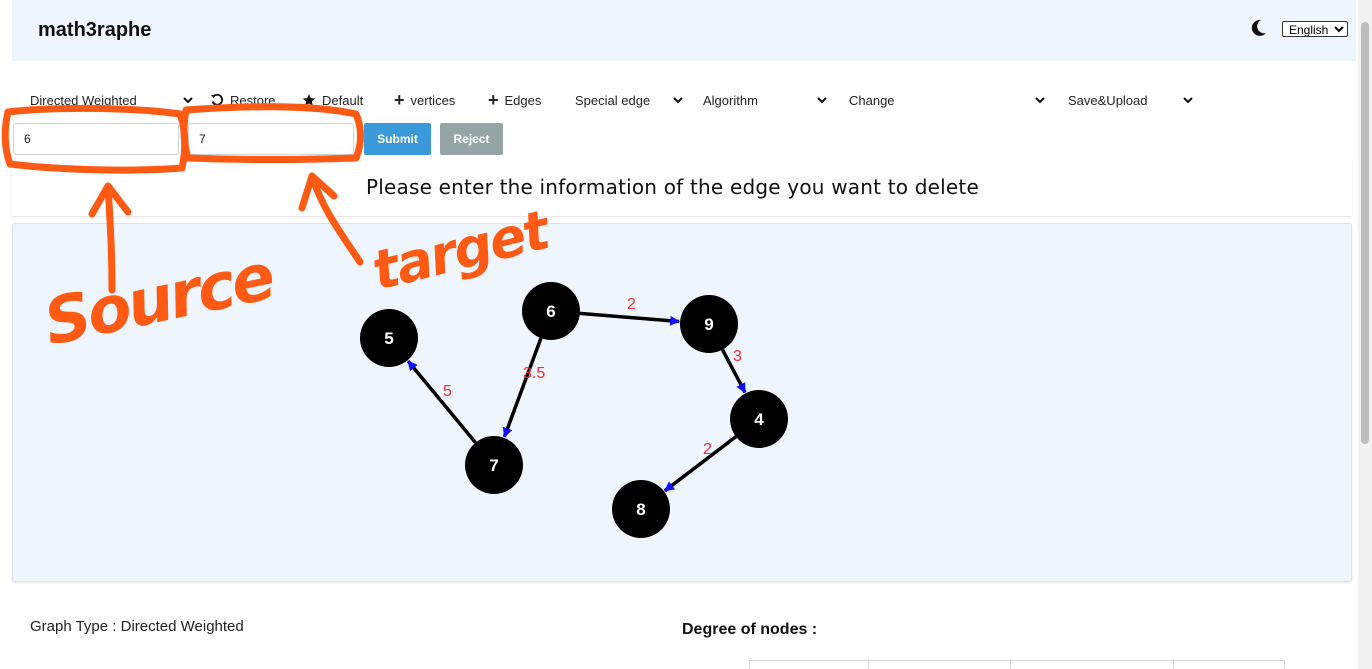 Image resolution: width=1372 pixels, height=669 pixels. I want to click on default-button: Default, so click(334, 100).